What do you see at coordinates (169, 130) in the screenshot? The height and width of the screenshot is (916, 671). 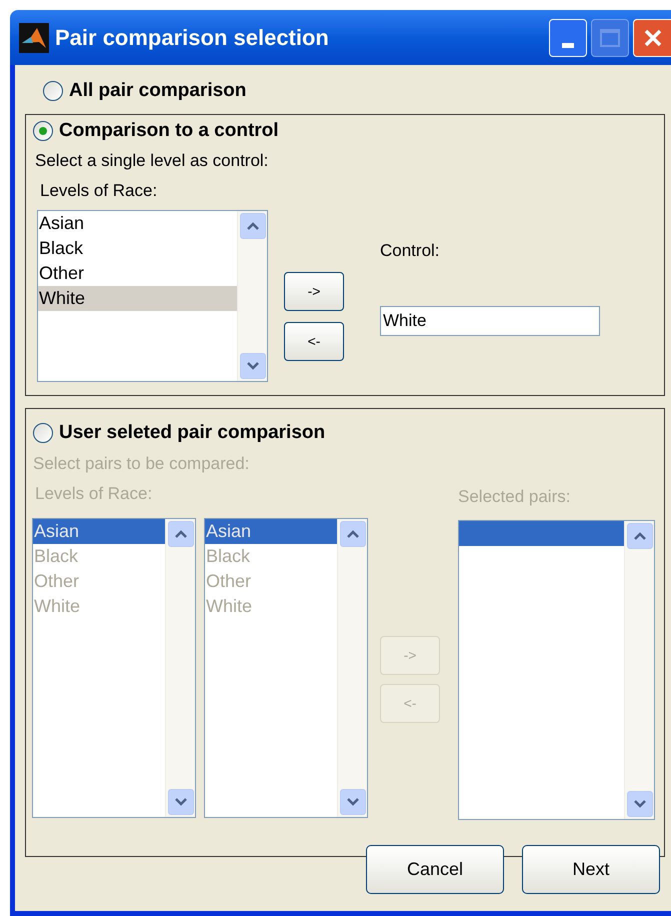 I see `option-label: Comparison to a control` at bounding box center [169, 130].